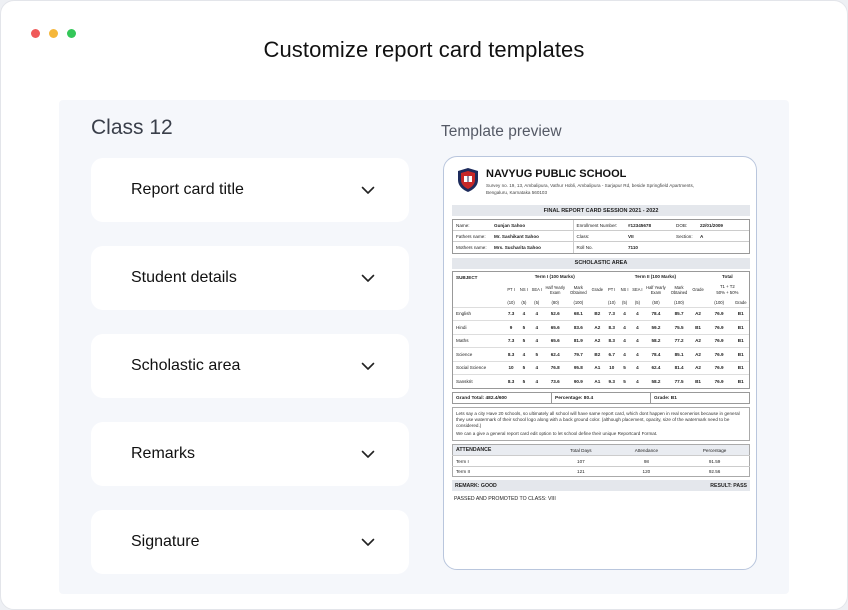 The height and width of the screenshot is (610, 848). What do you see at coordinates (655, 277) in the screenshot?
I see `term2-header: Term II (100 Marks)` at bounding box center [655, 277].